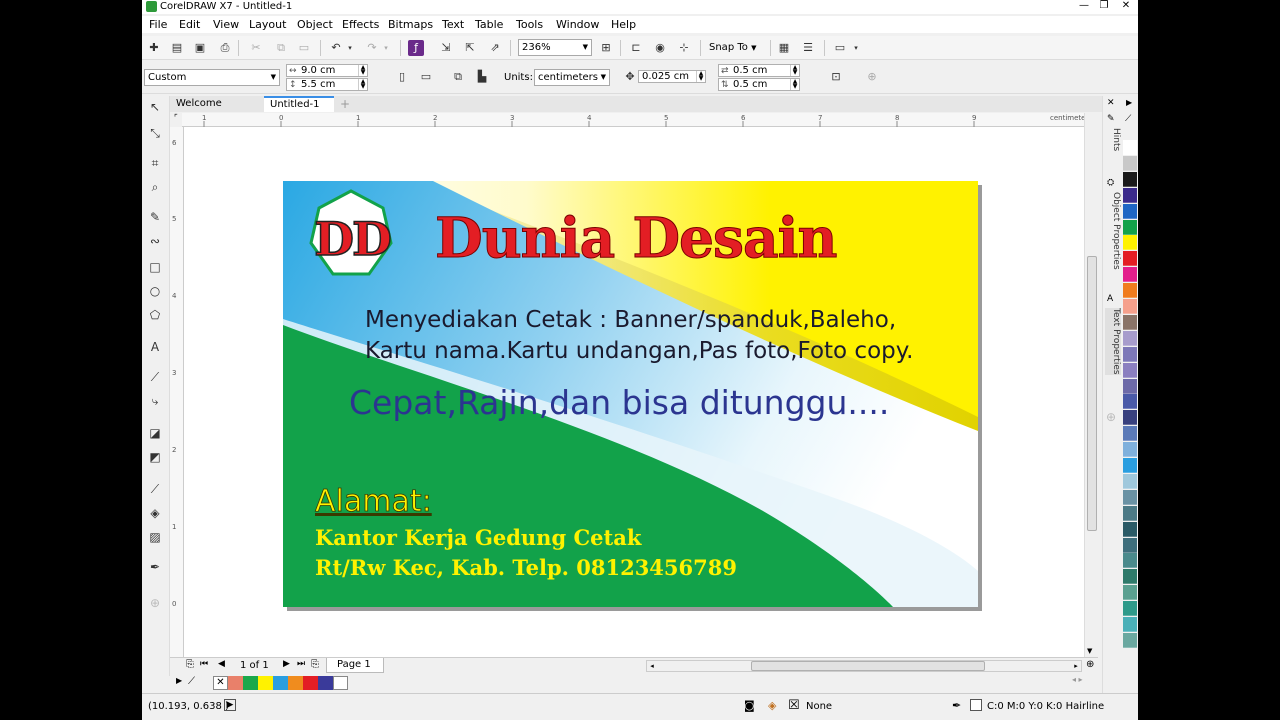  What do you see at coordinates (221, 664) in the screenshot?
I see `previous-page-icon: ◀` at bounding box center [221, 664].